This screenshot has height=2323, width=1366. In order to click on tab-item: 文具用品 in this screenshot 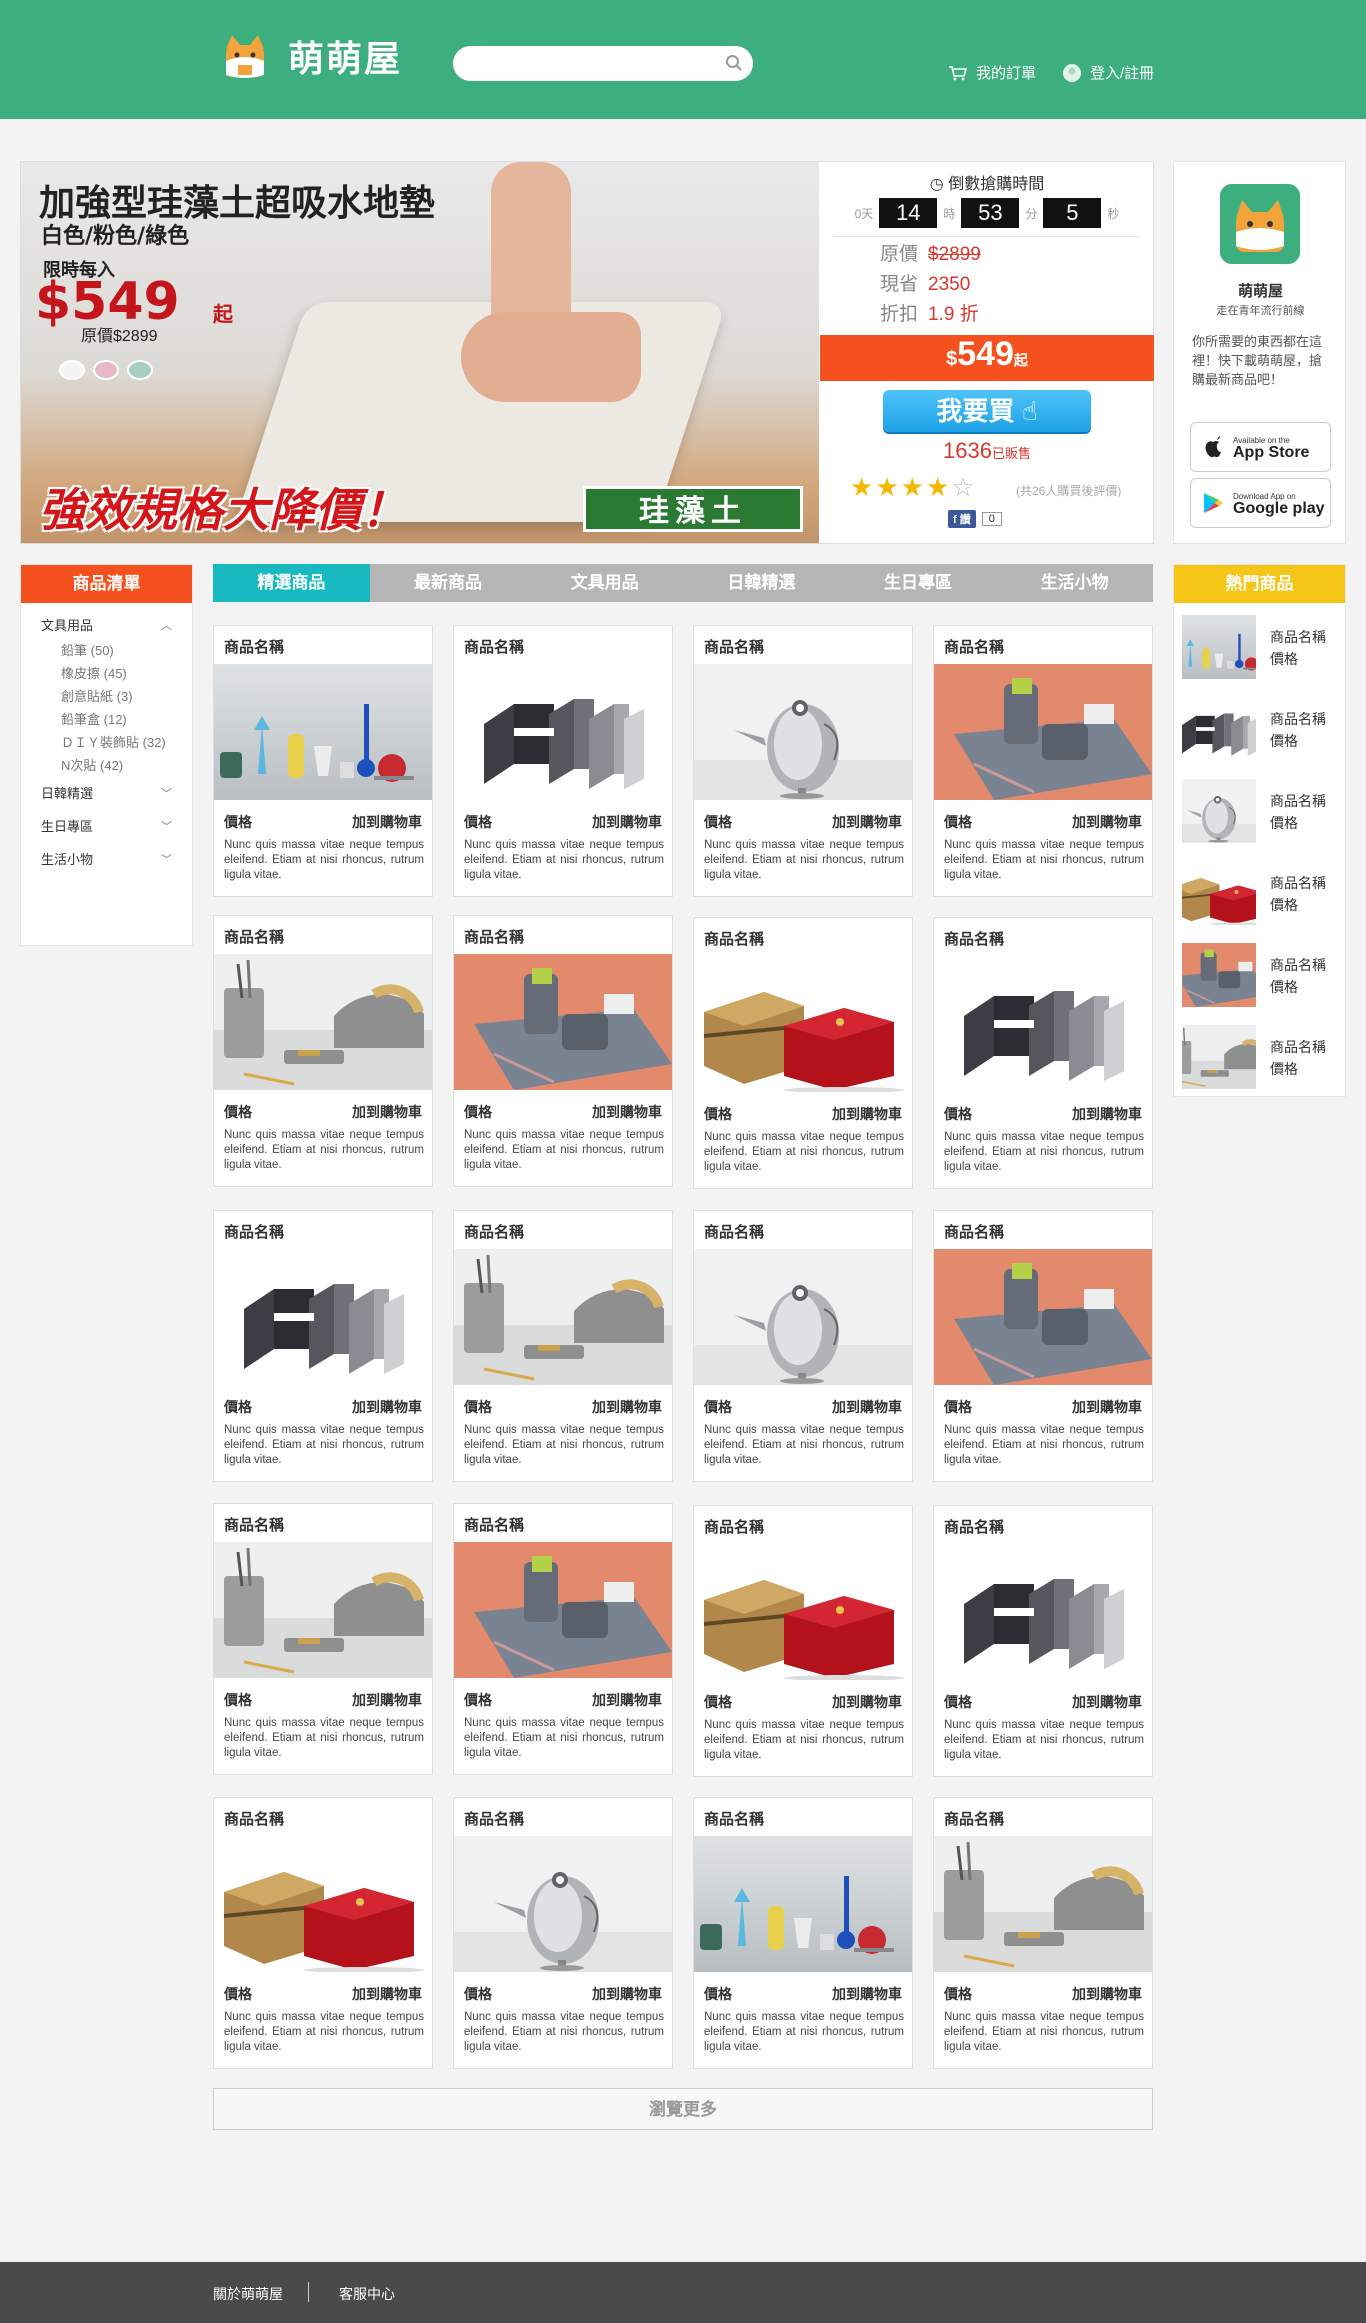, I will do `click(604, 583)`.